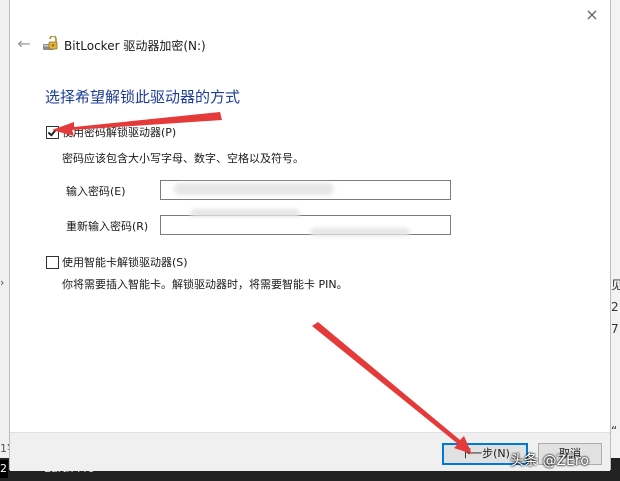  Describe the element at coordinates (2, 282) in the screenshot. I see `background-text-fragment: ›` at that location.